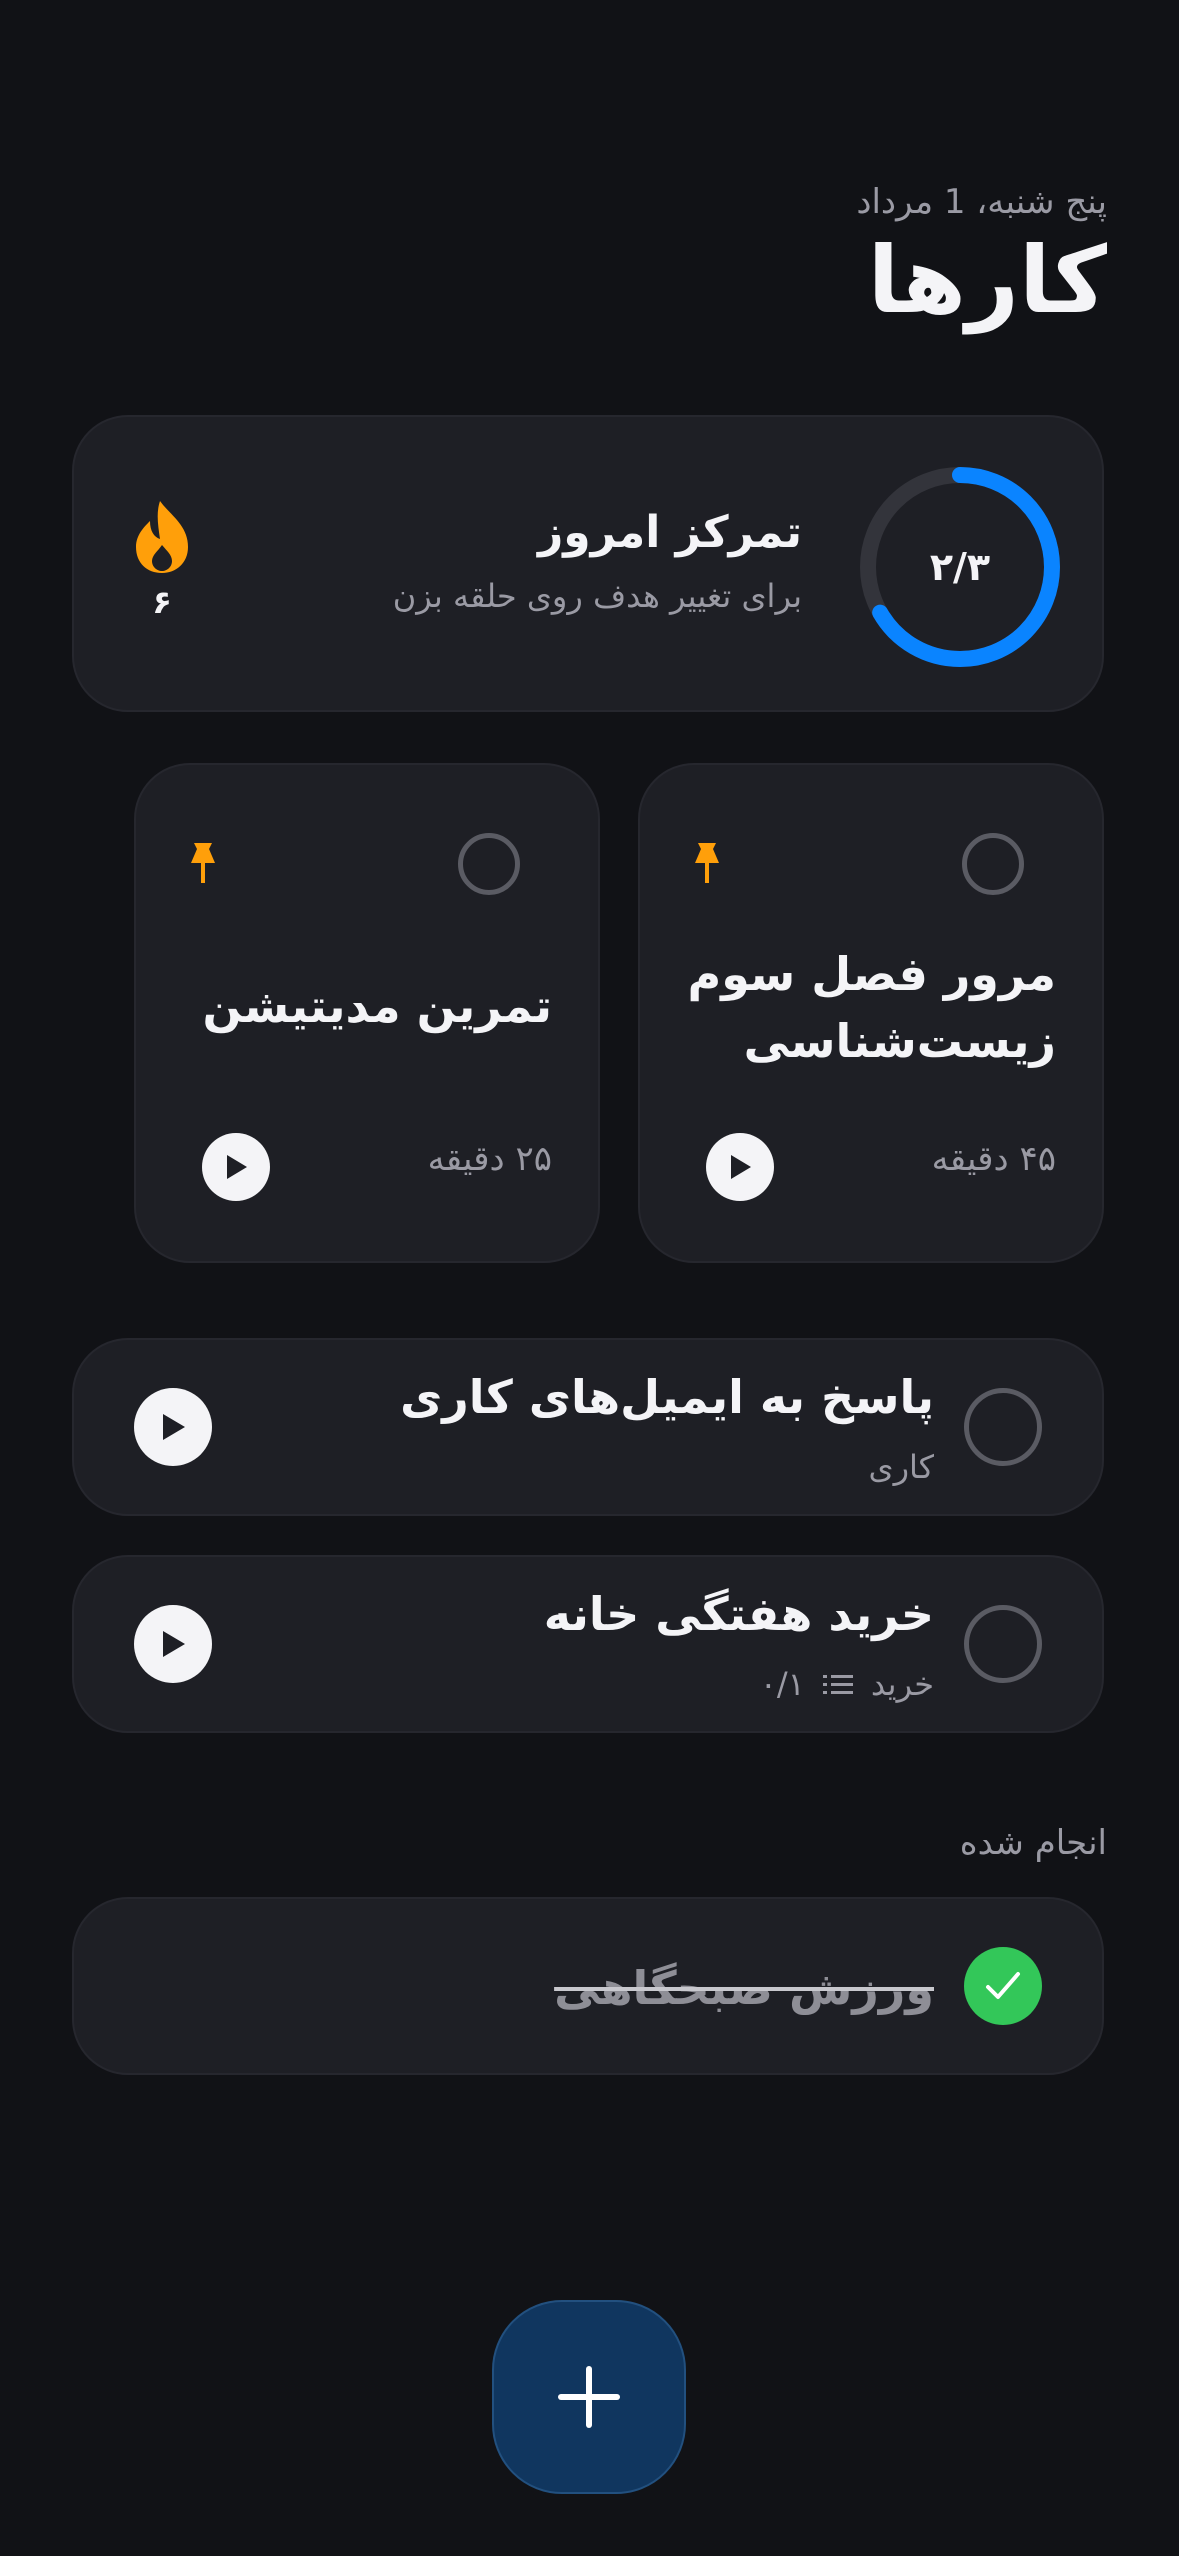  I want to click on task-checkbox-checked, so click(1003, 1986).